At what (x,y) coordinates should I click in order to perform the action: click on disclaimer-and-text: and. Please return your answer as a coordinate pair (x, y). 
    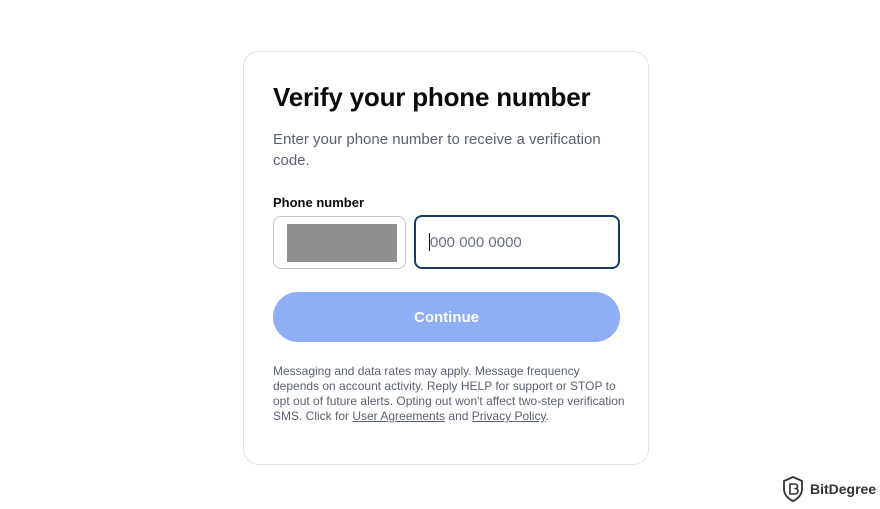
    Looking at the image, I should click on (458, 416).